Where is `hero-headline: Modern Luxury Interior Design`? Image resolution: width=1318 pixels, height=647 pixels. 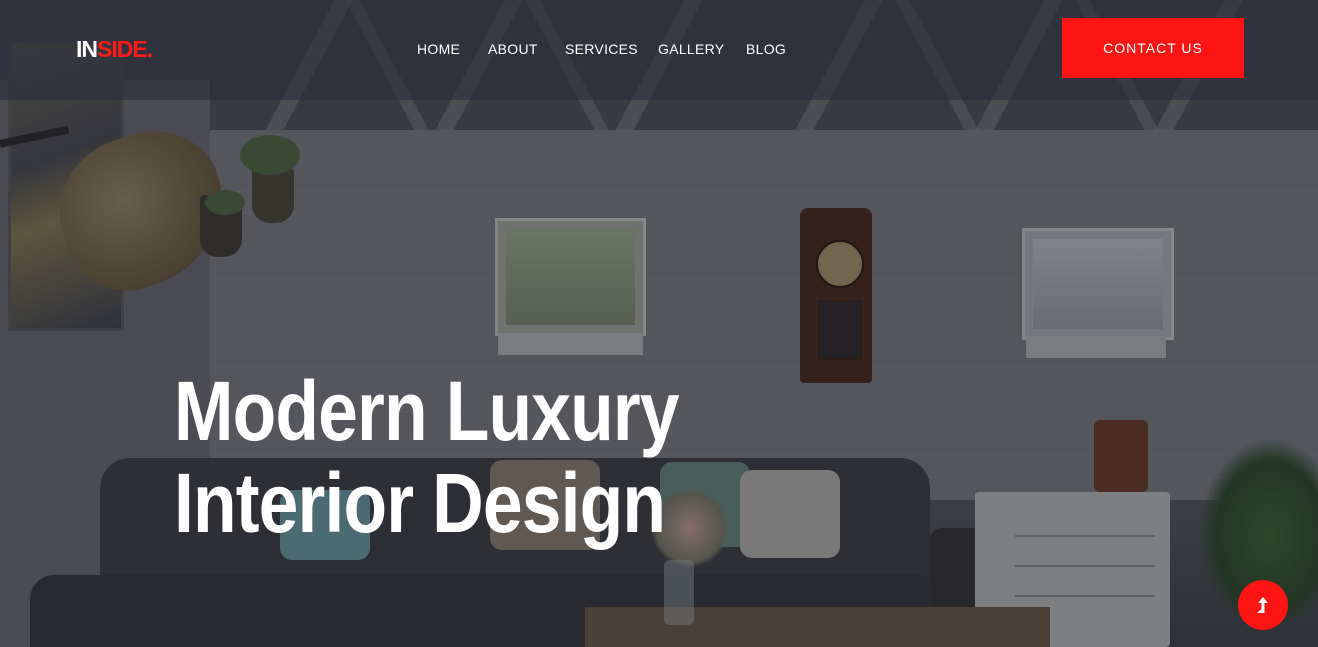 hero-headline: Modern Luxury Interior Design is located at coordinates (437, 457).